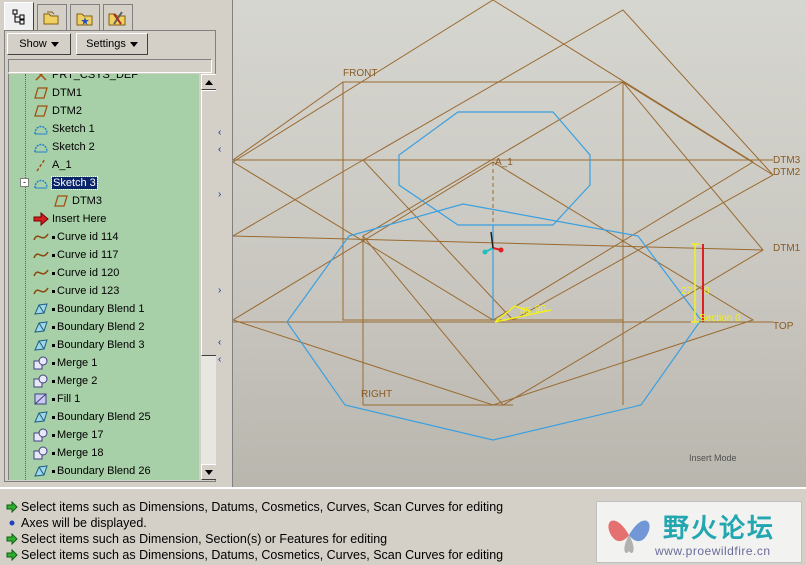 The image size is (806, 565). Describe the element at coordinates (73, 129) in the screenshot. I see `tree-item-label: Sketch 1` at that location.